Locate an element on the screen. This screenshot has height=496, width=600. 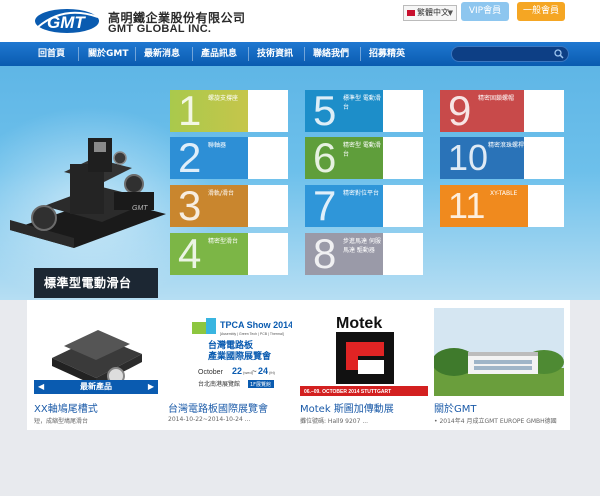
product-subtitle: 短，成縮型鳩尾滑台 is located at coordinates (61, 421).